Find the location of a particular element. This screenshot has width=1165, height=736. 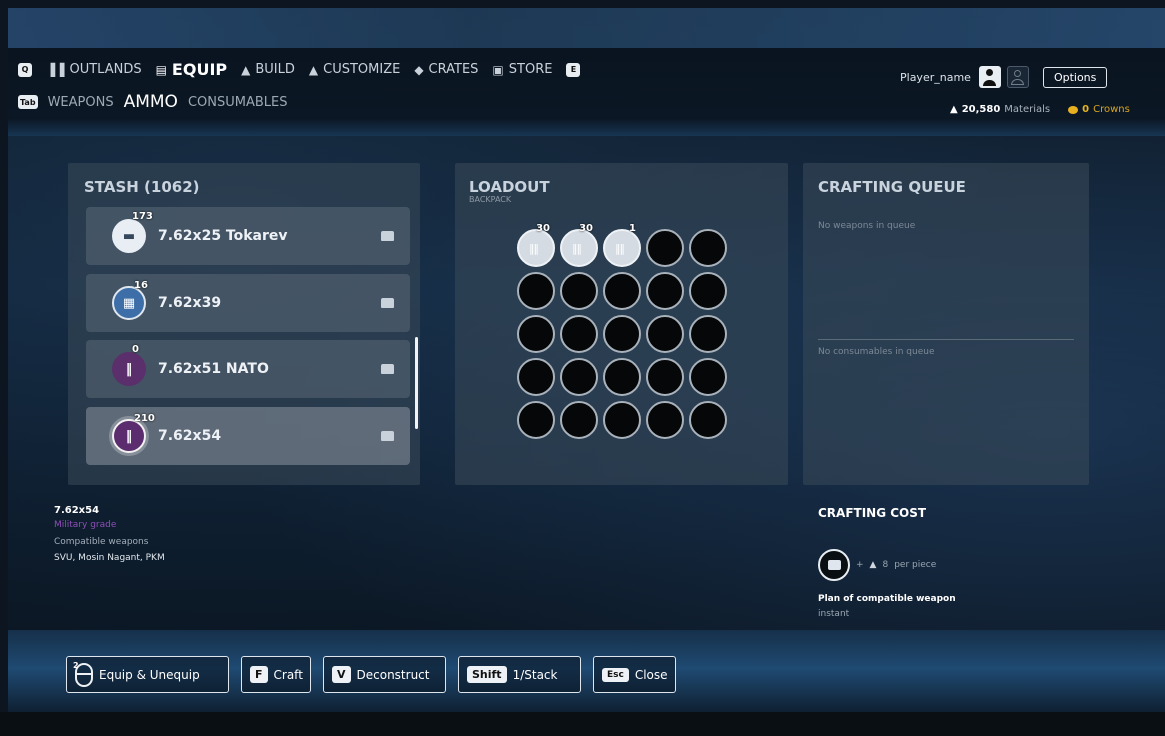

item-info-title: 7.62x54 is located at coordinates (77, 510).